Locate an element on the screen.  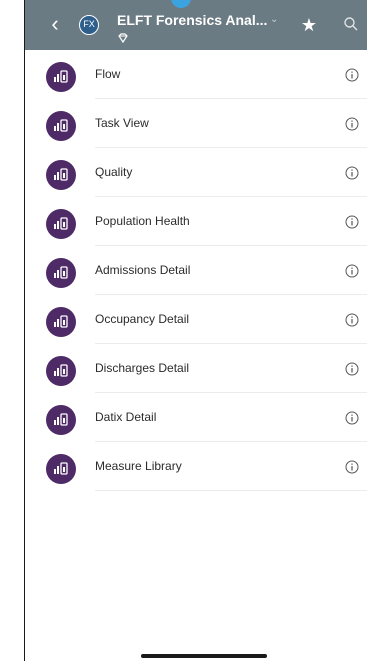
list-item-label: Occupancy Detail is located at coordinates (142, 319).